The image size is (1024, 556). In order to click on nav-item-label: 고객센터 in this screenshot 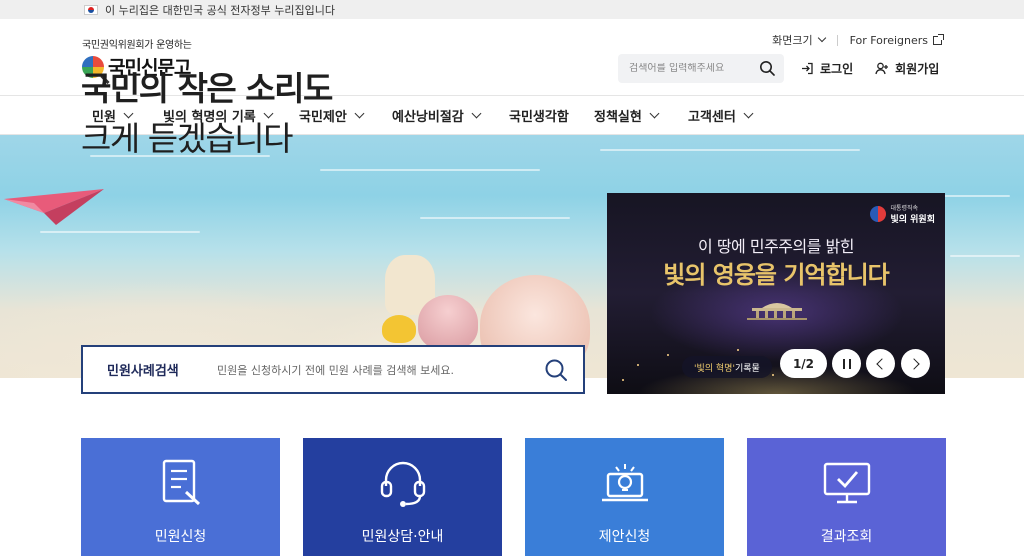, I will do `click(712, 117)`.